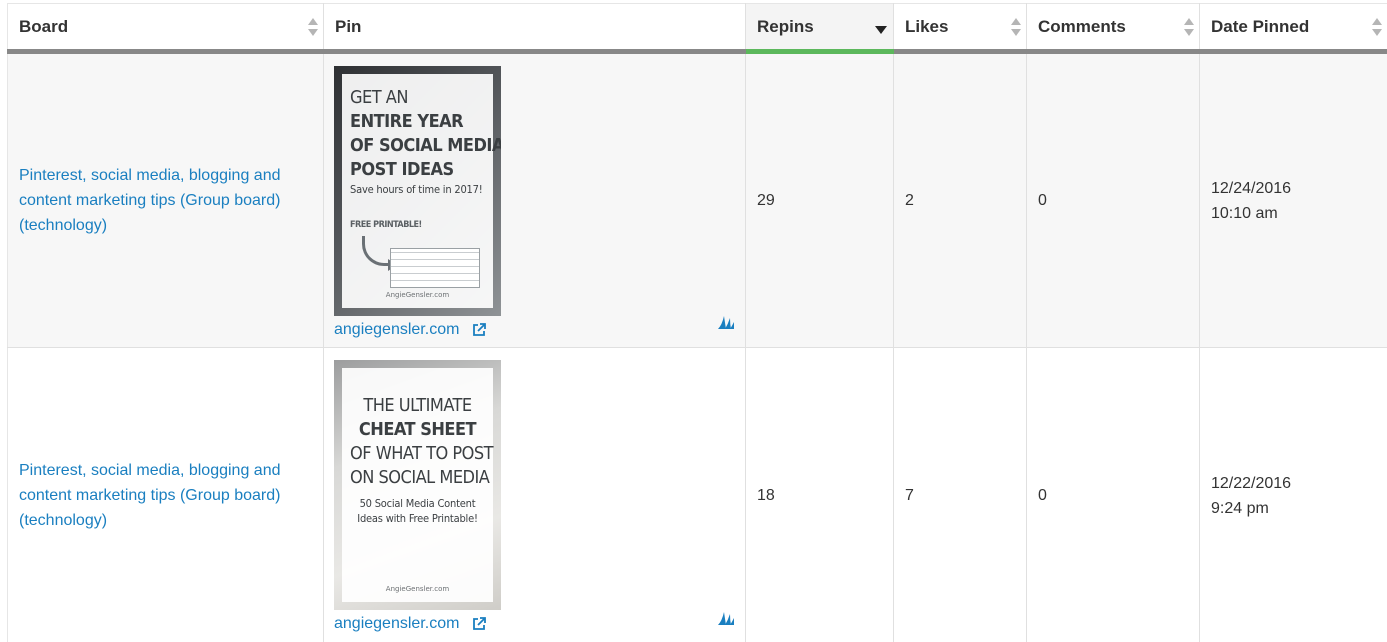 This screenshot has height=642, width=1387. Describe the element at coordinates (960, 494) in the screenshot. I see `likes-cell: 7` at that location.